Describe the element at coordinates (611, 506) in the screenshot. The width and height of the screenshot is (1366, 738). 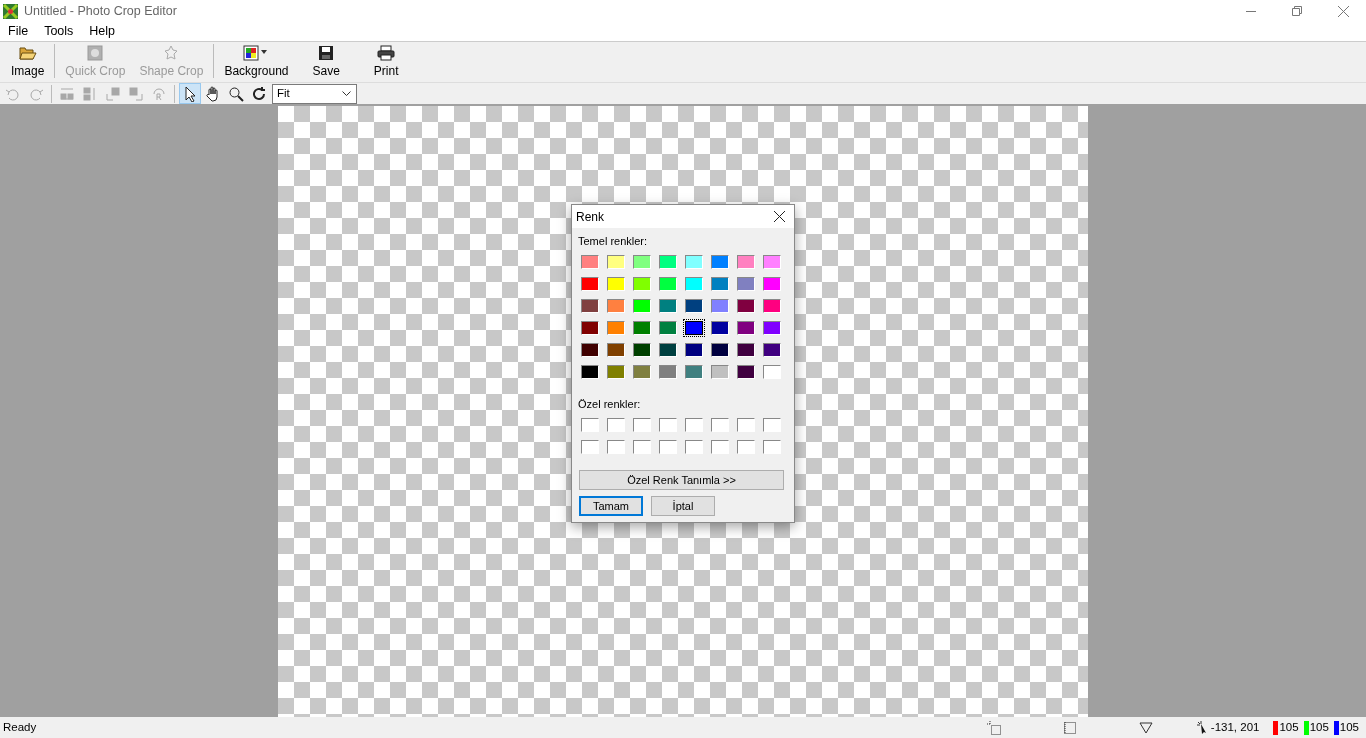
I see `ok-button: Tamam` at that location.